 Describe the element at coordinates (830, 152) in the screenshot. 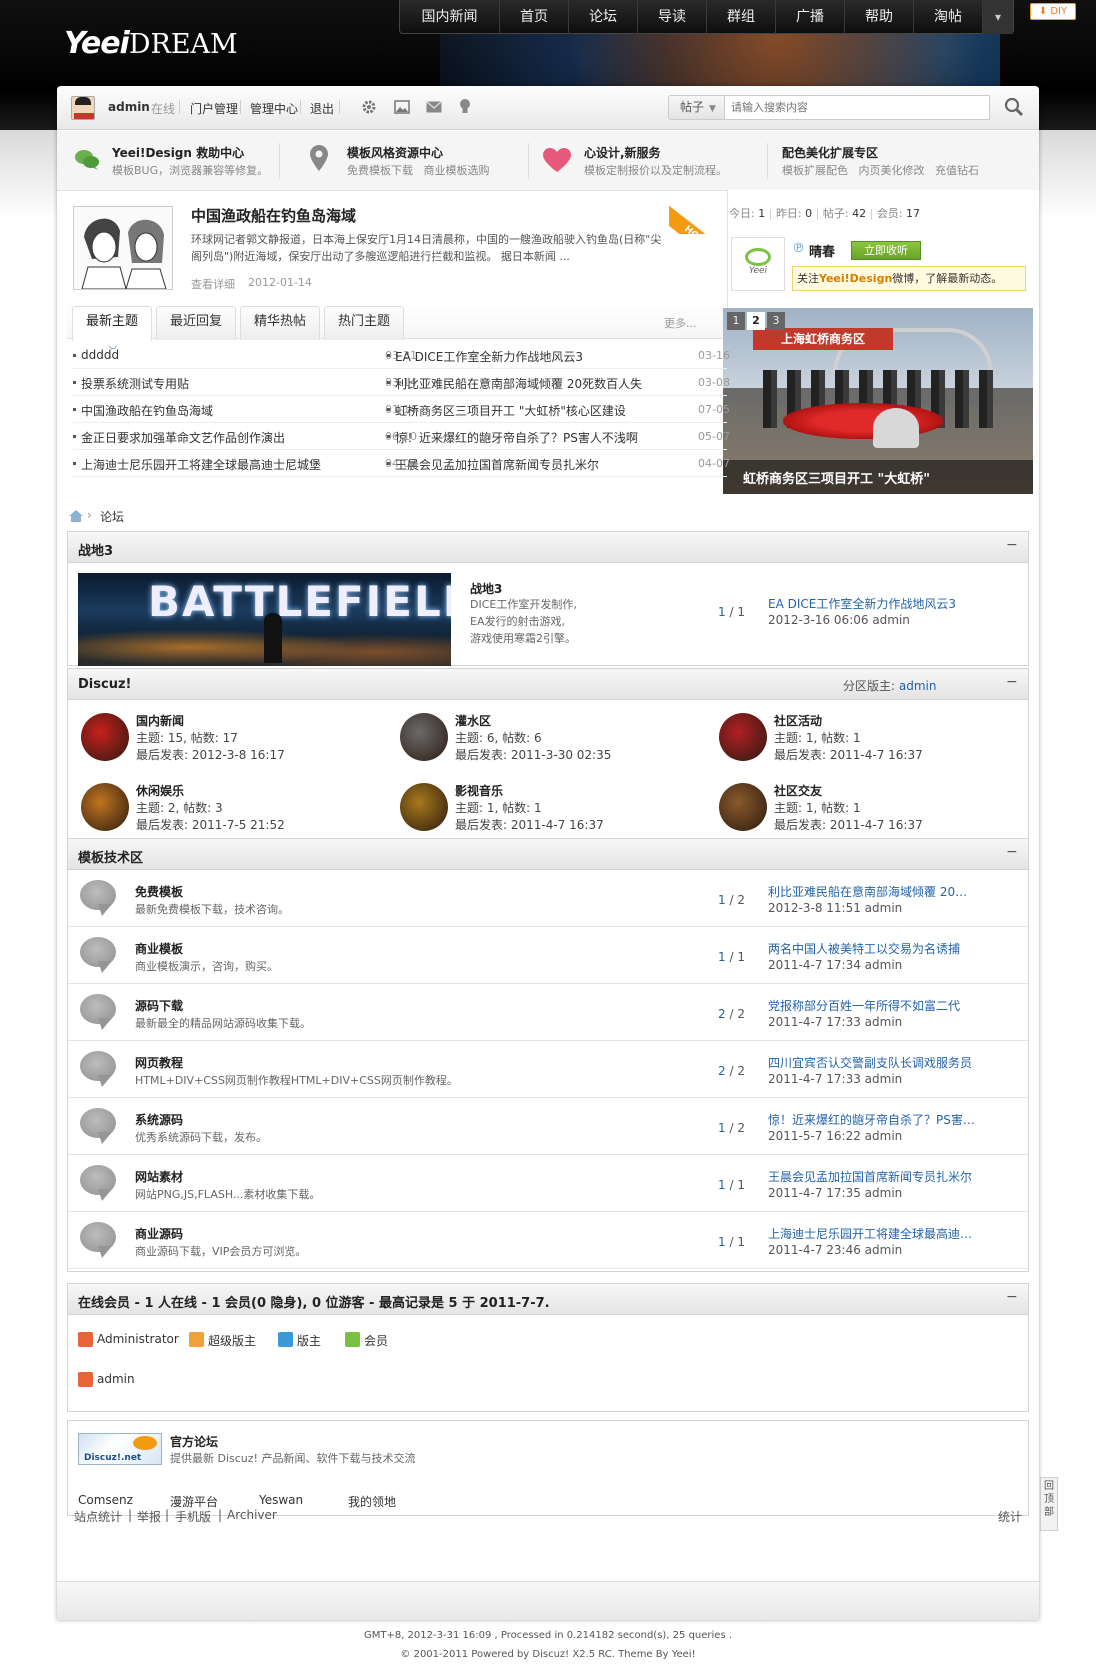

I see `feature-title-extension: 配色美化扩展专区` at that location.